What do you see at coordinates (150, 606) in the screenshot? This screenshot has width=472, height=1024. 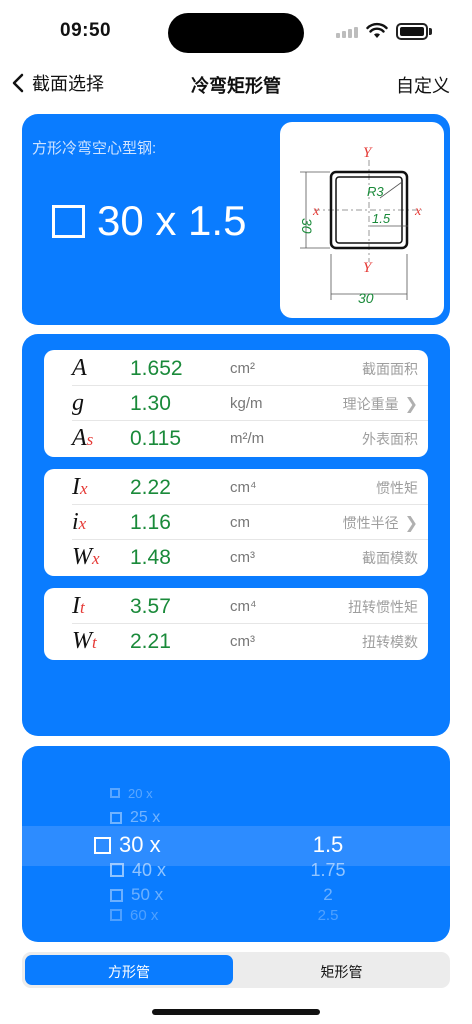 I see `property-value: 3.57` at bounding box center [150, 606].